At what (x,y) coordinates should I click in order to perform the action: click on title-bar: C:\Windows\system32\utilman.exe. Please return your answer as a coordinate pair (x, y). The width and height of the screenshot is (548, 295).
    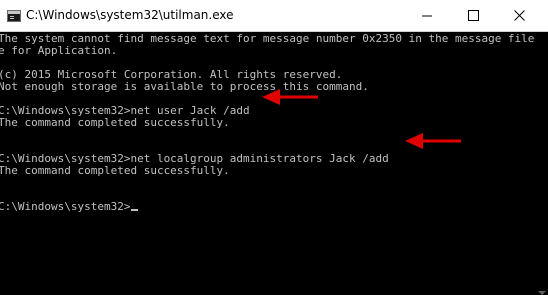
    Looking at the image, I should click on (274, 16).